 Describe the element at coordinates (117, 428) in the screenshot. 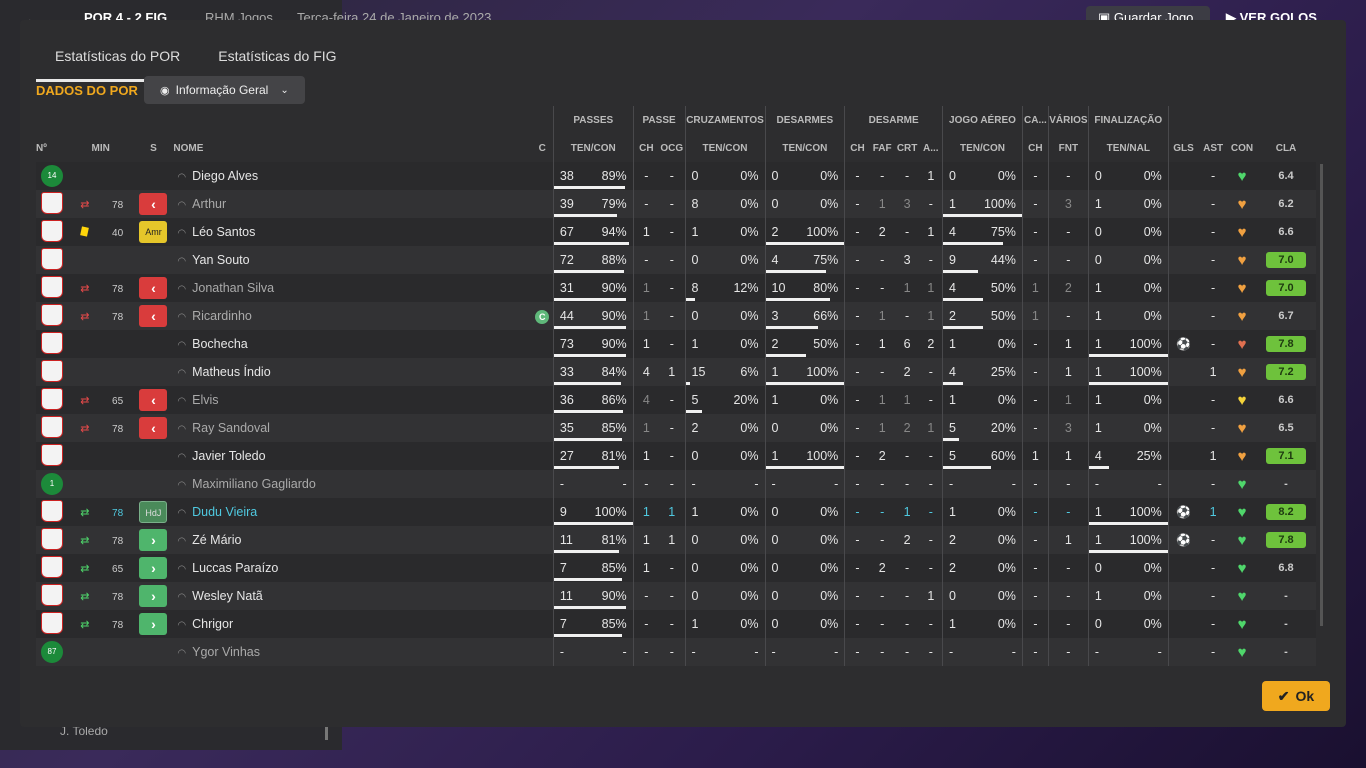

I see `minute-cell: 78` at that location.